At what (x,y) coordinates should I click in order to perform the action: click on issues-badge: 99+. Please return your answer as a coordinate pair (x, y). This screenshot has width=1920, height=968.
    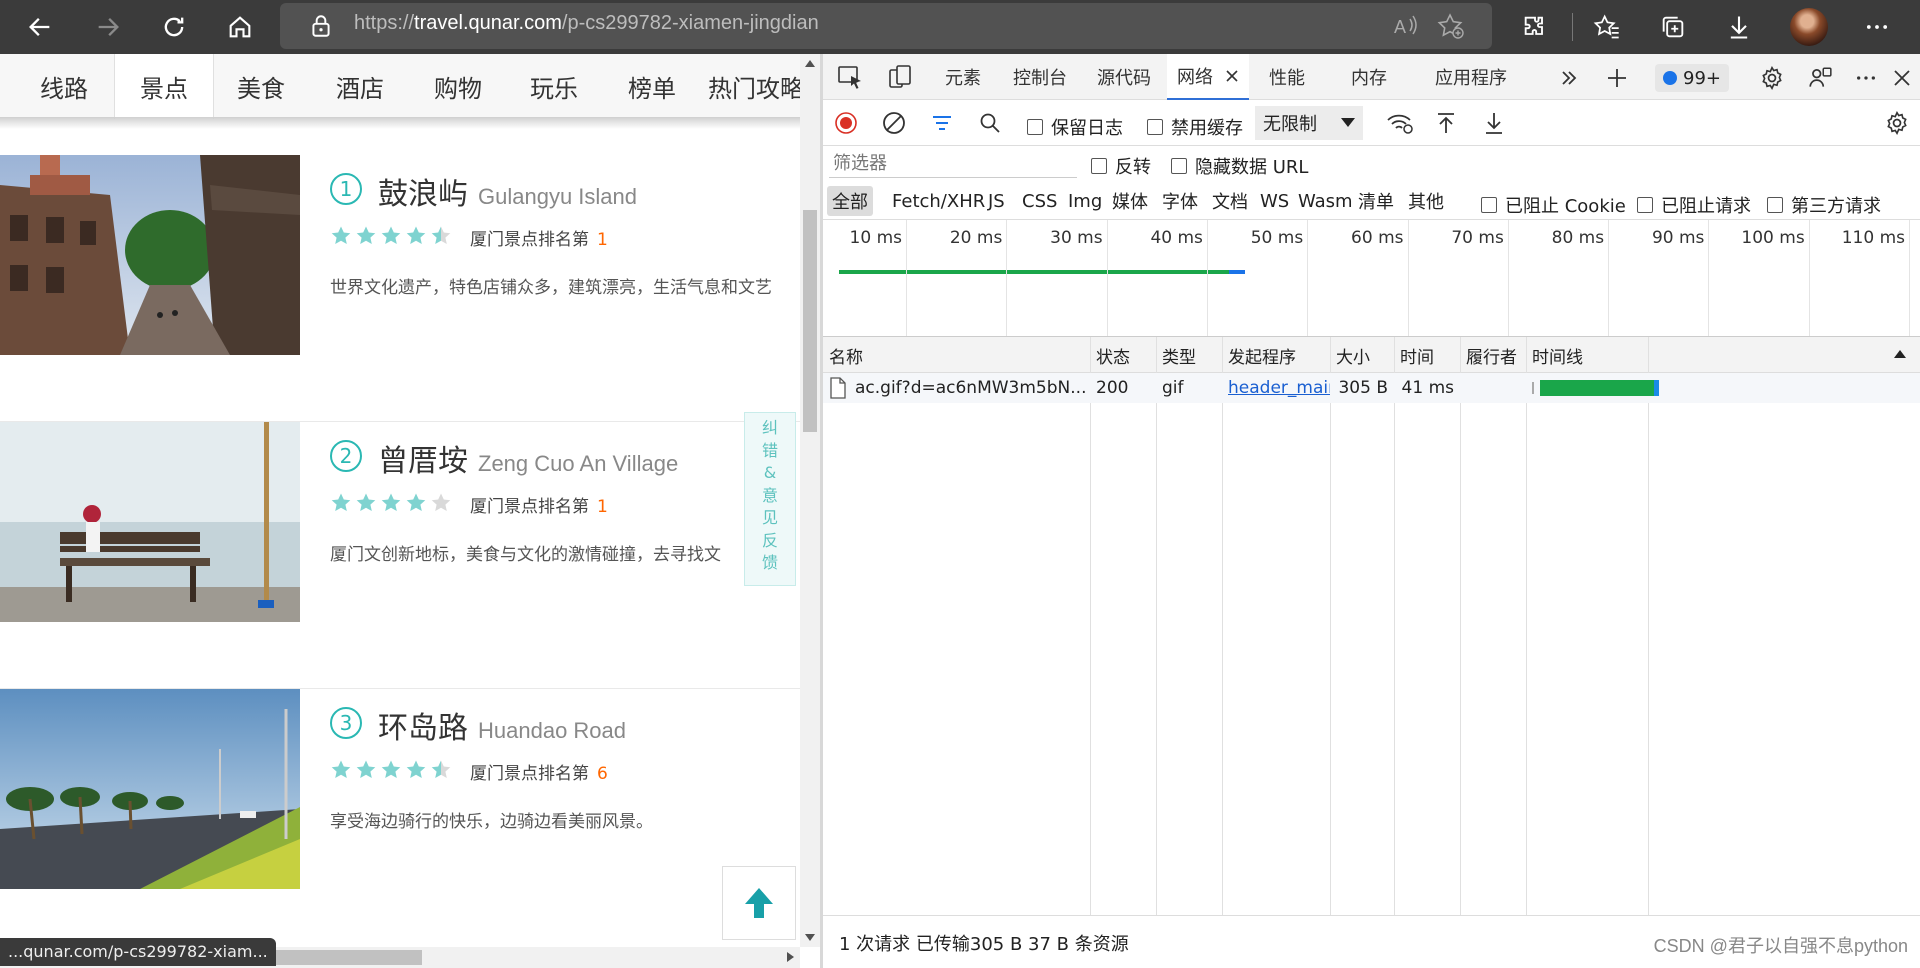
    Looking at the image, I should click on (1692, 78).